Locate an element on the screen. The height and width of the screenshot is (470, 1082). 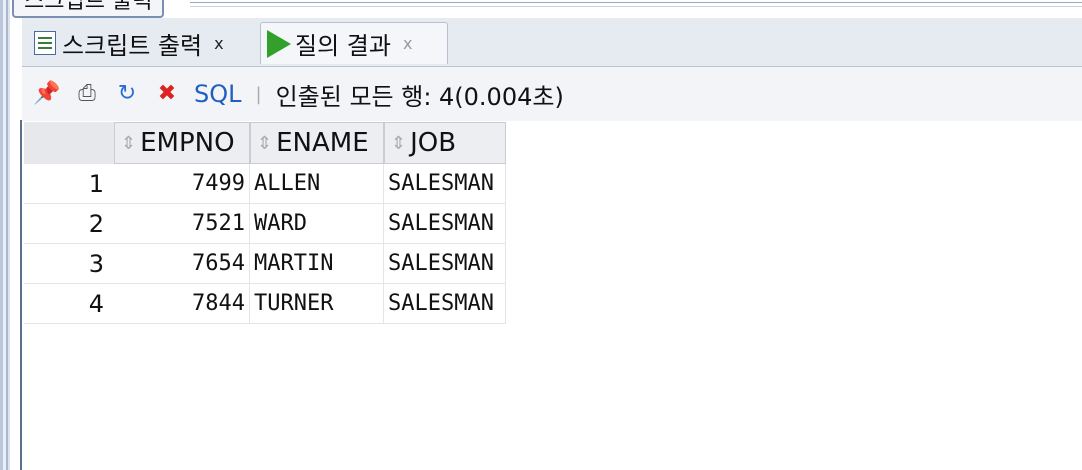
top-rule is located at coordinates (636, 2).